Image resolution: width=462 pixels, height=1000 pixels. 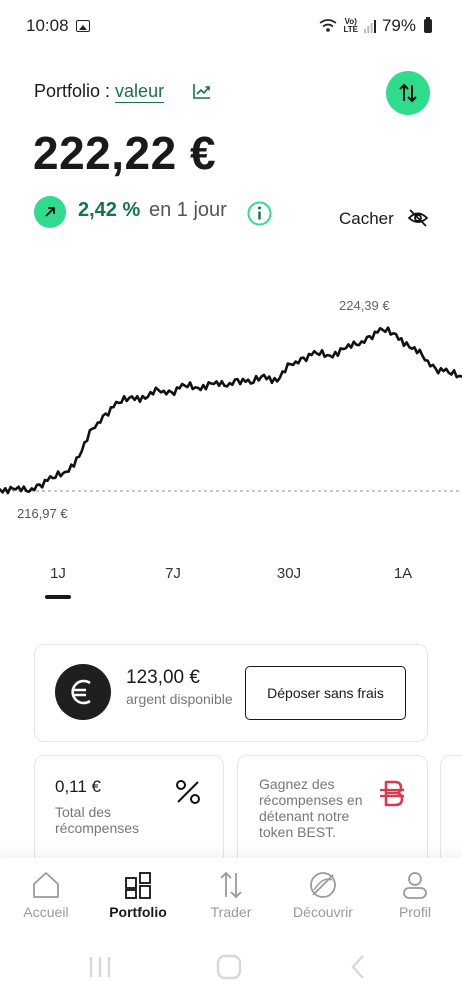 What do you see at coordinates (289, 573) in the screenshot?
I see `range-tab-30j: 30J` at bounding box center [289, 573].